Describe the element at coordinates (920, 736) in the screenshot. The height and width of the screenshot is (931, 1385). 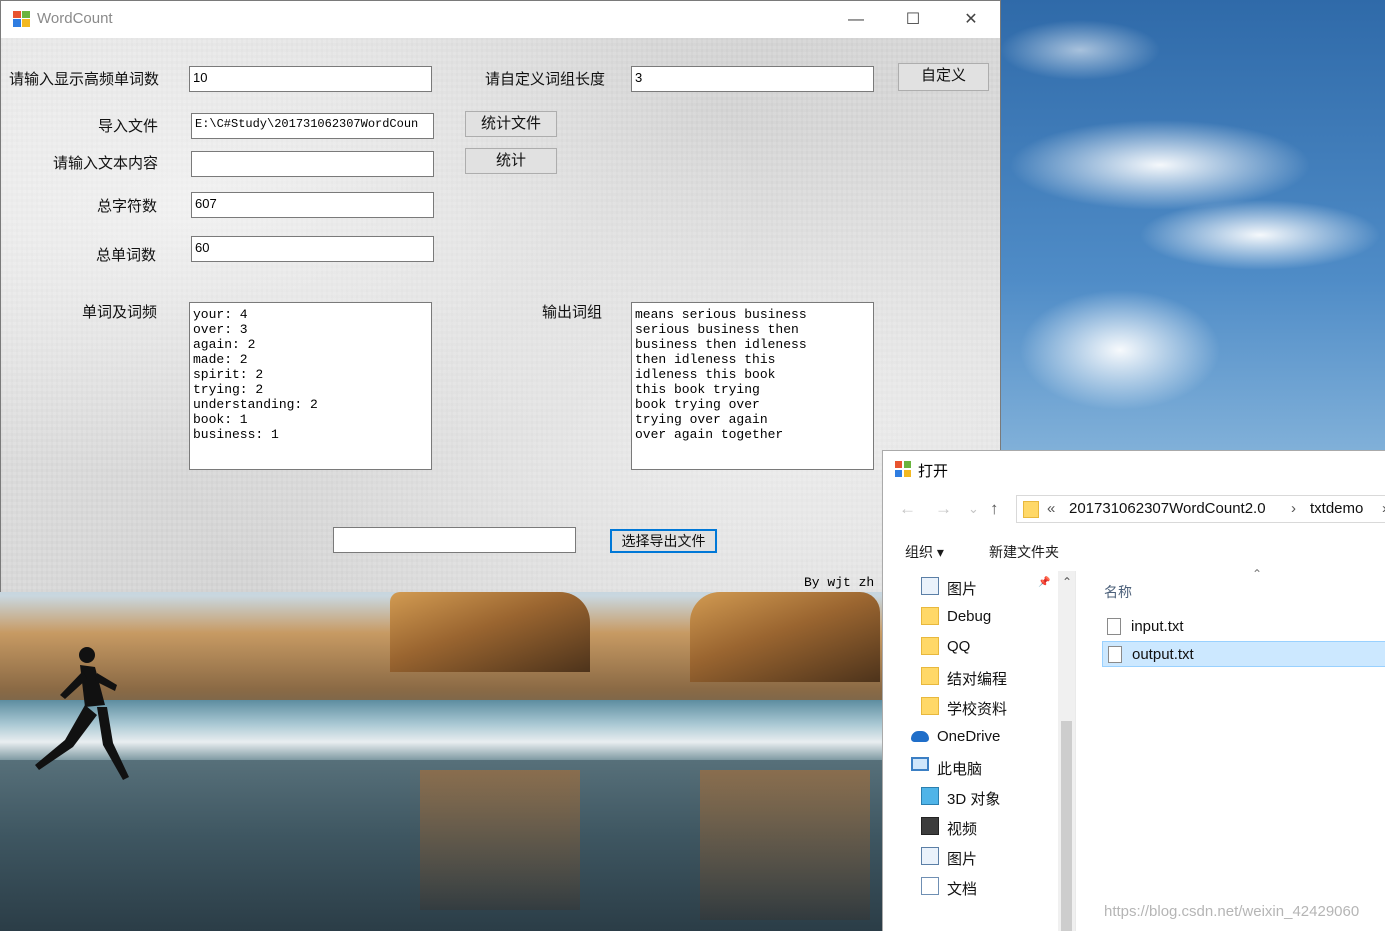
I see `onedrive-icon` at that location.